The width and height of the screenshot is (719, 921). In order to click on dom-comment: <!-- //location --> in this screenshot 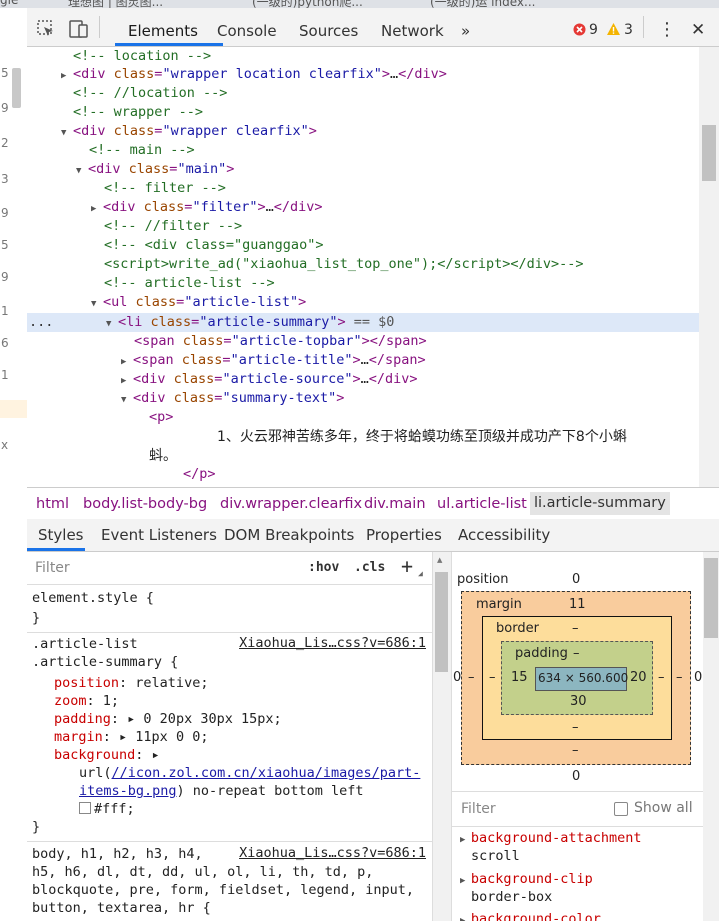, I will do `click(150, 93)`.